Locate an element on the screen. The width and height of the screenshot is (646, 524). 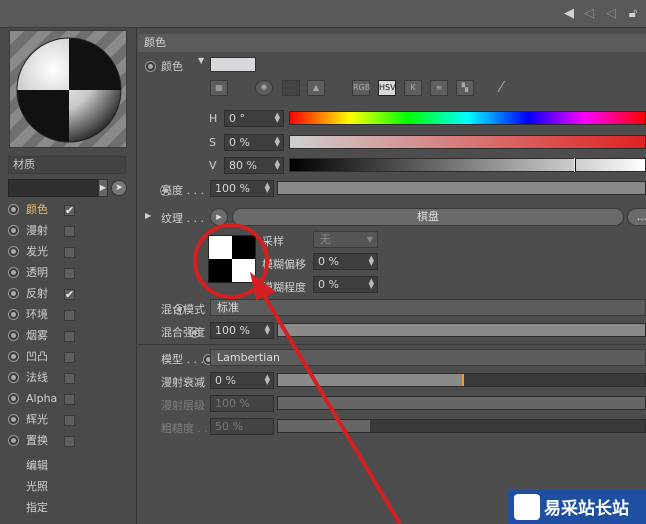
annotation-arrow-line is located at coordinates (331, 407).